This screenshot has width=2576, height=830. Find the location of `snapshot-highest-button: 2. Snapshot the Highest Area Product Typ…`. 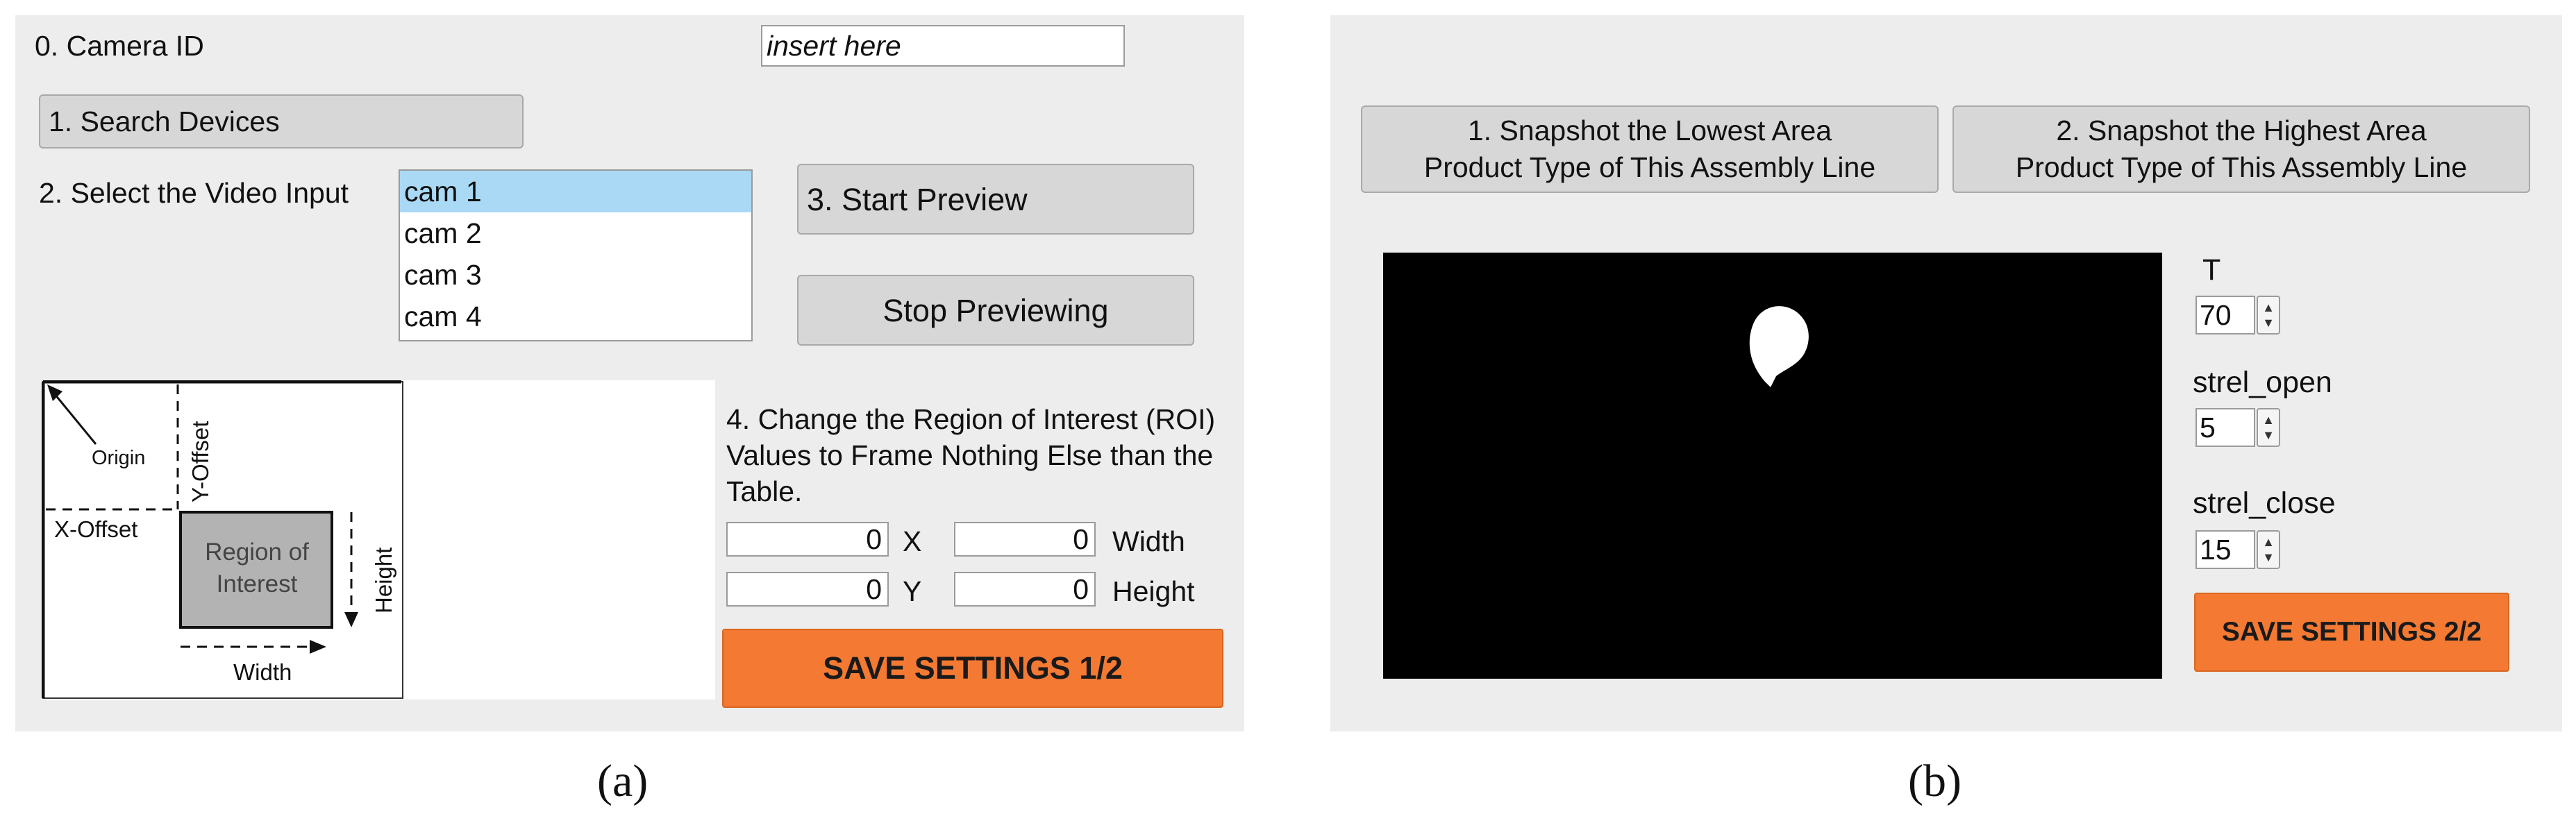

snapshot-highest-button: 2. Snapshot the Highest Area Product Typ… is located at coordinates (2241, 149).